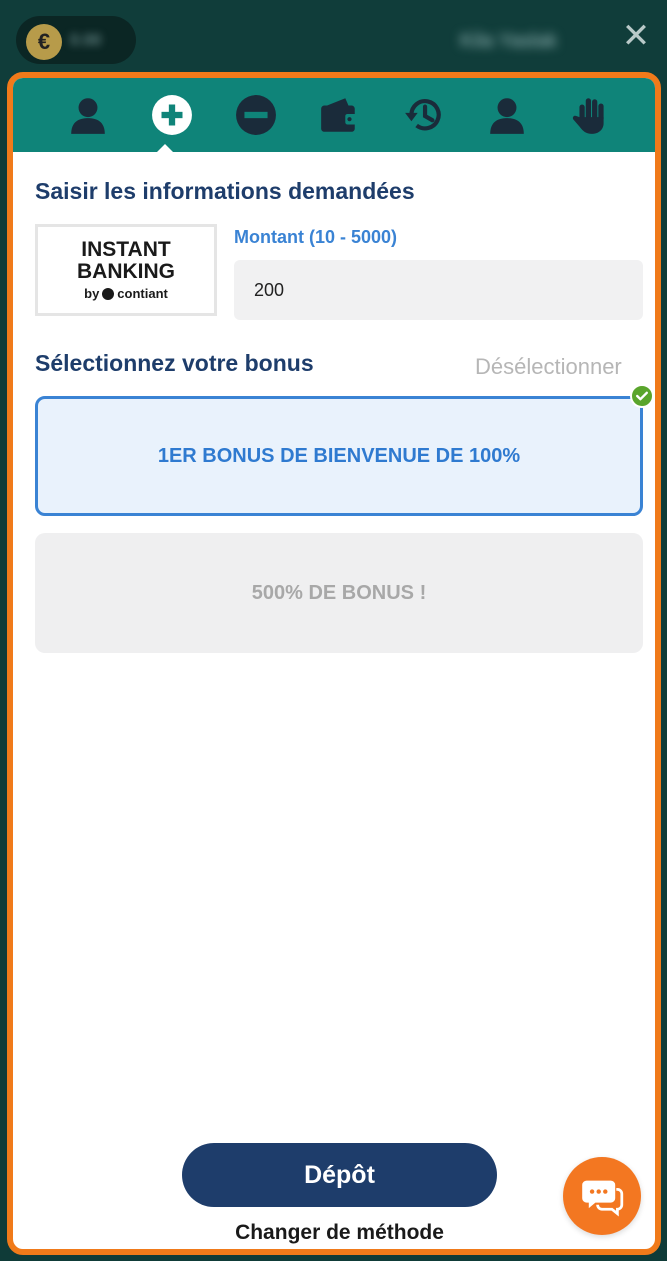 The width and height of the screenshot is (667, 1261). What do you see at coordinates (438, 290) in the screenshot?
I see `amount-input` at bounding box center [438, 290].